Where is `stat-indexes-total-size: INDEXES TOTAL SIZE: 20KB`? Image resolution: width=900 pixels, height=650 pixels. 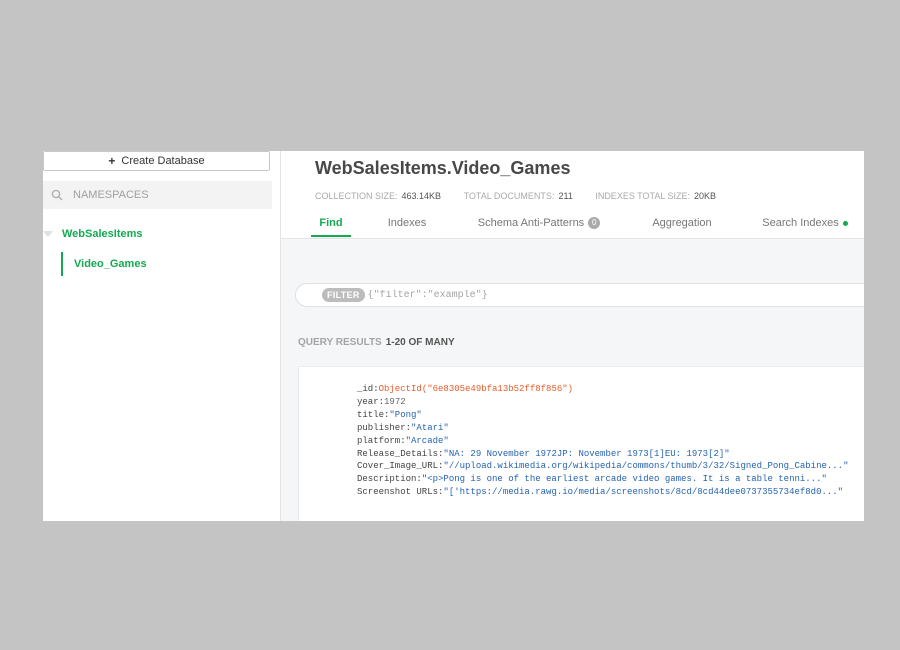 stat-indexes-total-size: INDEXES TOTAL SIZE: 20KB is located at coordinates (656, 196).